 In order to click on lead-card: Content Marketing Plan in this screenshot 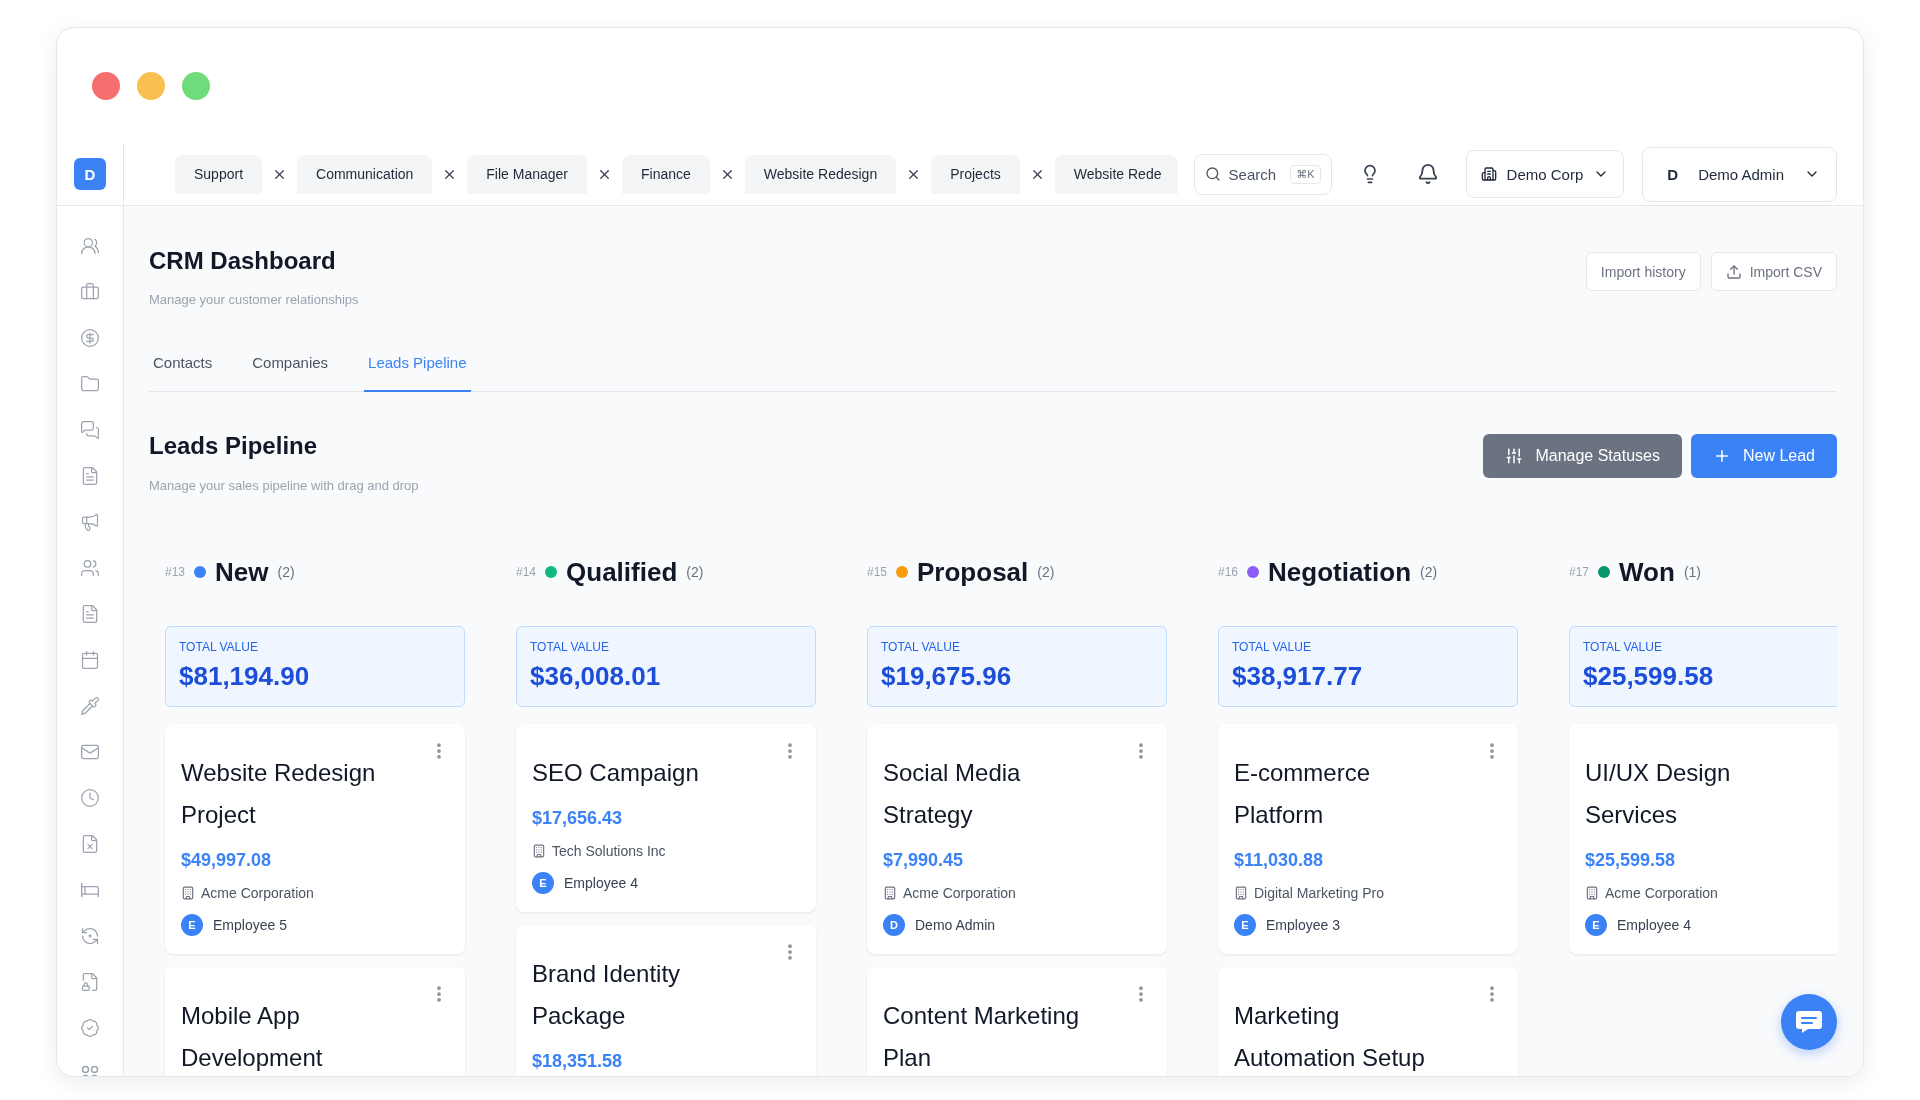, I will do `click(1017, 1021)`.